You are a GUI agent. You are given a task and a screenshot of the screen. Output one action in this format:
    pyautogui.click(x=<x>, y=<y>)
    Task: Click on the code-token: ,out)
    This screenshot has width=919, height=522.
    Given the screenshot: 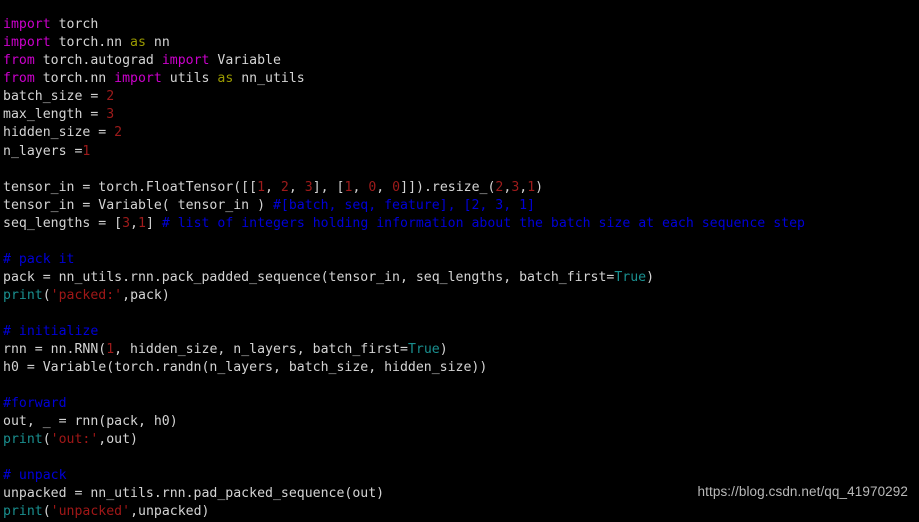 What is the action you would take?
    pyautogui.click(x=118, y=440)
    